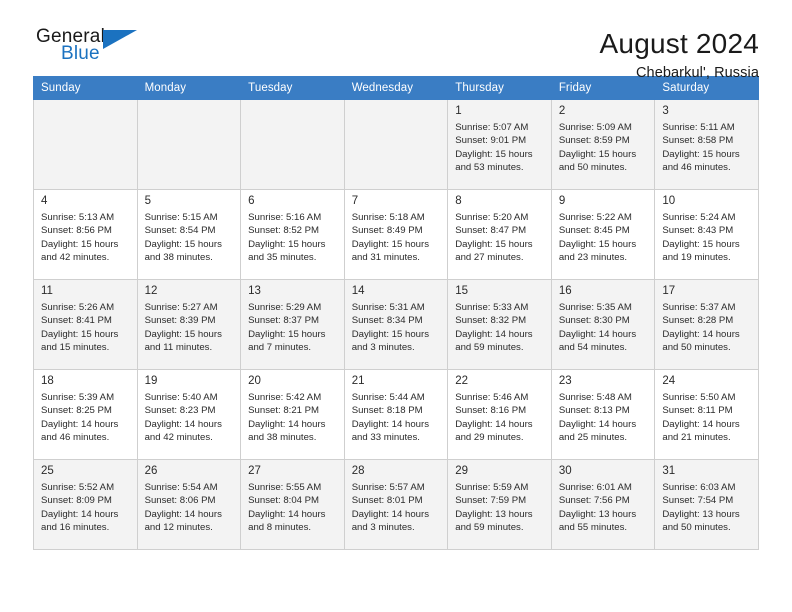 This screenshot has height=612, width=792. I want to click on sunset-text: Sunset: 8:06 PM, so click(180, 501).